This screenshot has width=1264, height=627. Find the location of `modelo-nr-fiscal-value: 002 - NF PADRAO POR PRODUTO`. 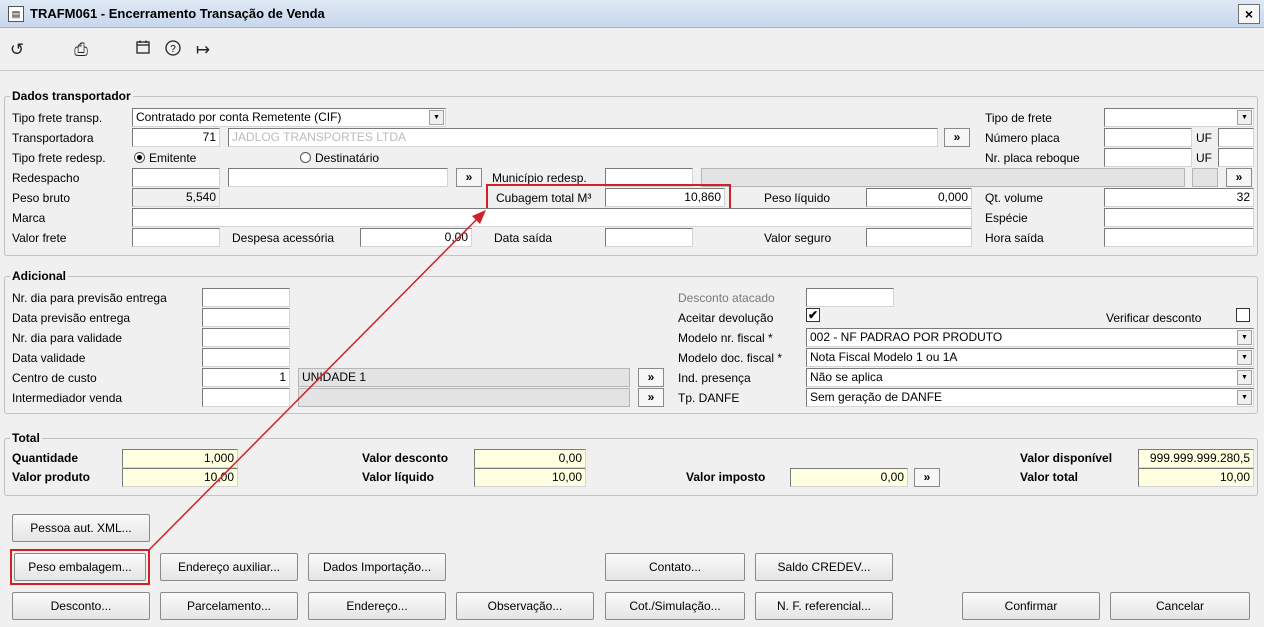

modelo-nr-fiscal-value: 002 - NF PADRAO POR PRODUTO is located at coordinates (906, 337).